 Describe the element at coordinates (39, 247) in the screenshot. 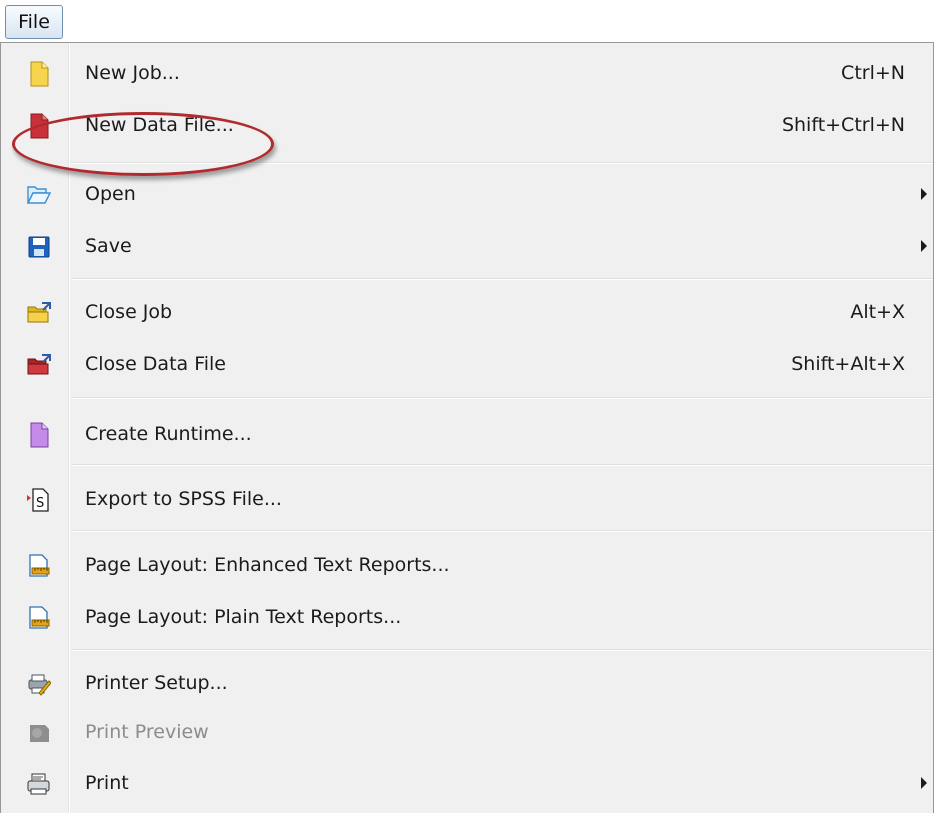

I see `save-icon` at that location.